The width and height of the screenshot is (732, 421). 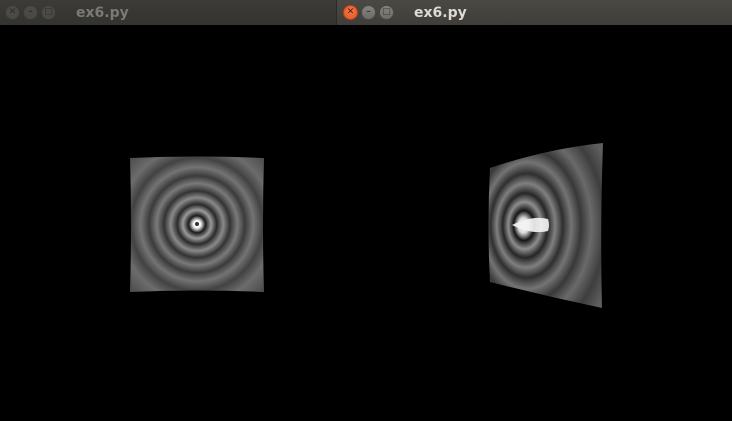 I want to click on titlebar-left: ✕ – □ ex6.py, so click(x=168, y=12).